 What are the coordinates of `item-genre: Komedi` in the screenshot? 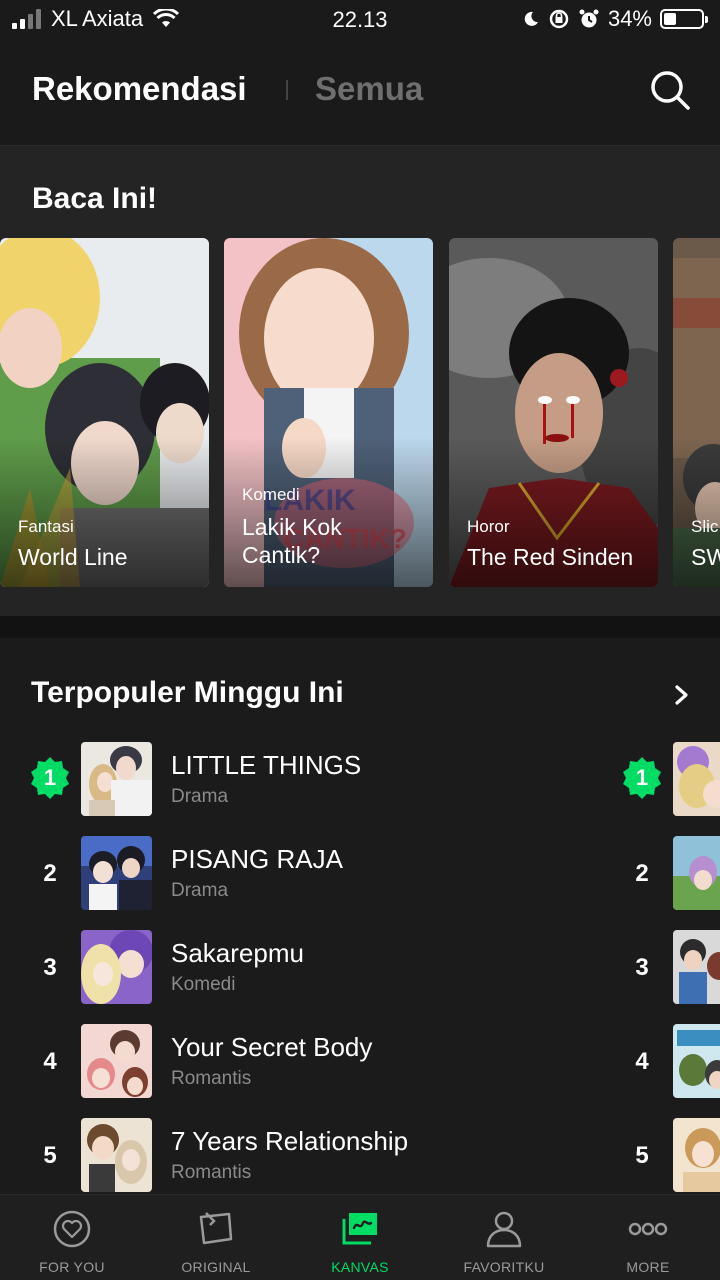 It's located at (203, 984).